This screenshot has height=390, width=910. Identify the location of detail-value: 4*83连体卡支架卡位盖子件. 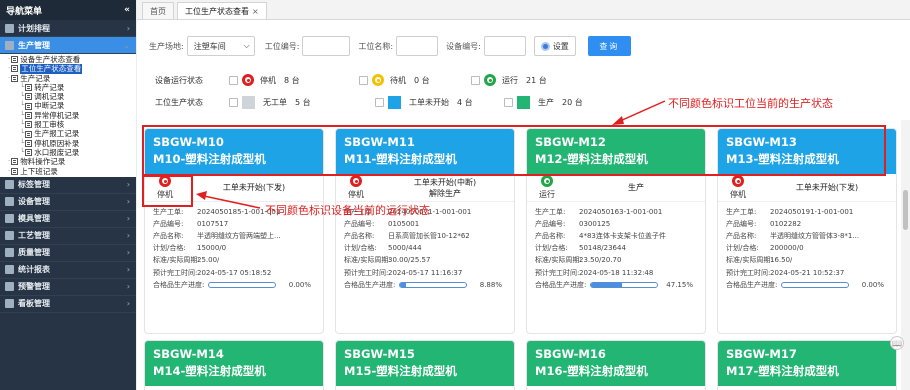
(622, 236).